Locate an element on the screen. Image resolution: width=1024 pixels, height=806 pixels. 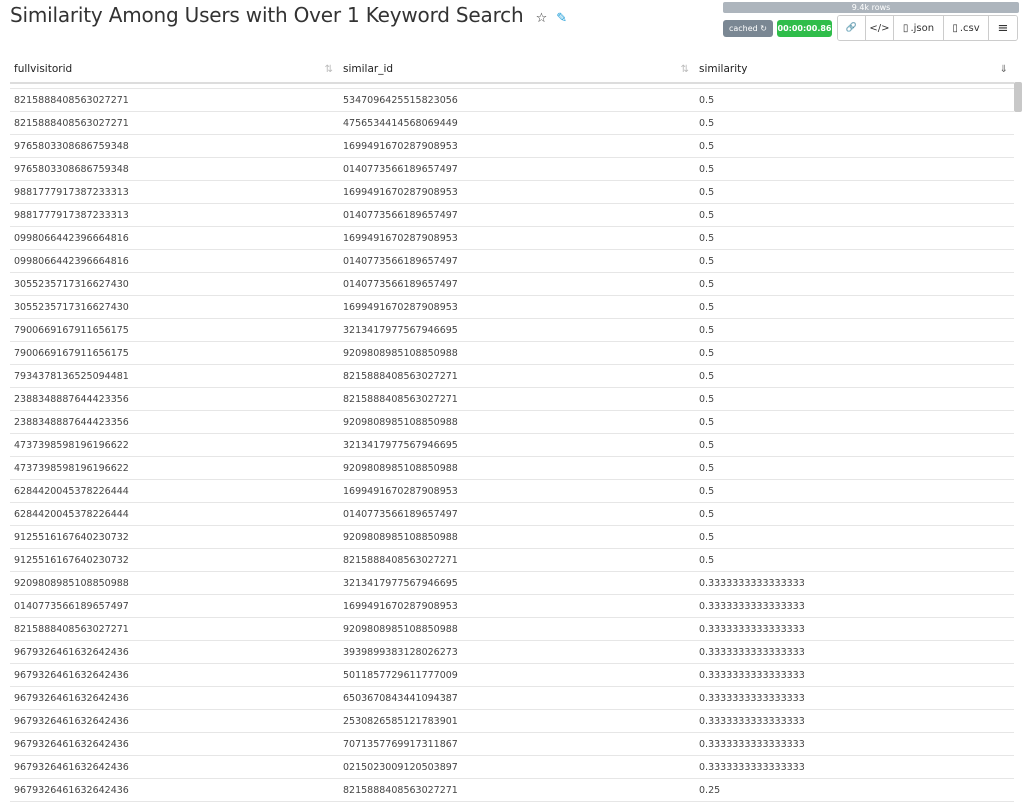
column-header-label: similar_id is located at coordinates (368, 69).